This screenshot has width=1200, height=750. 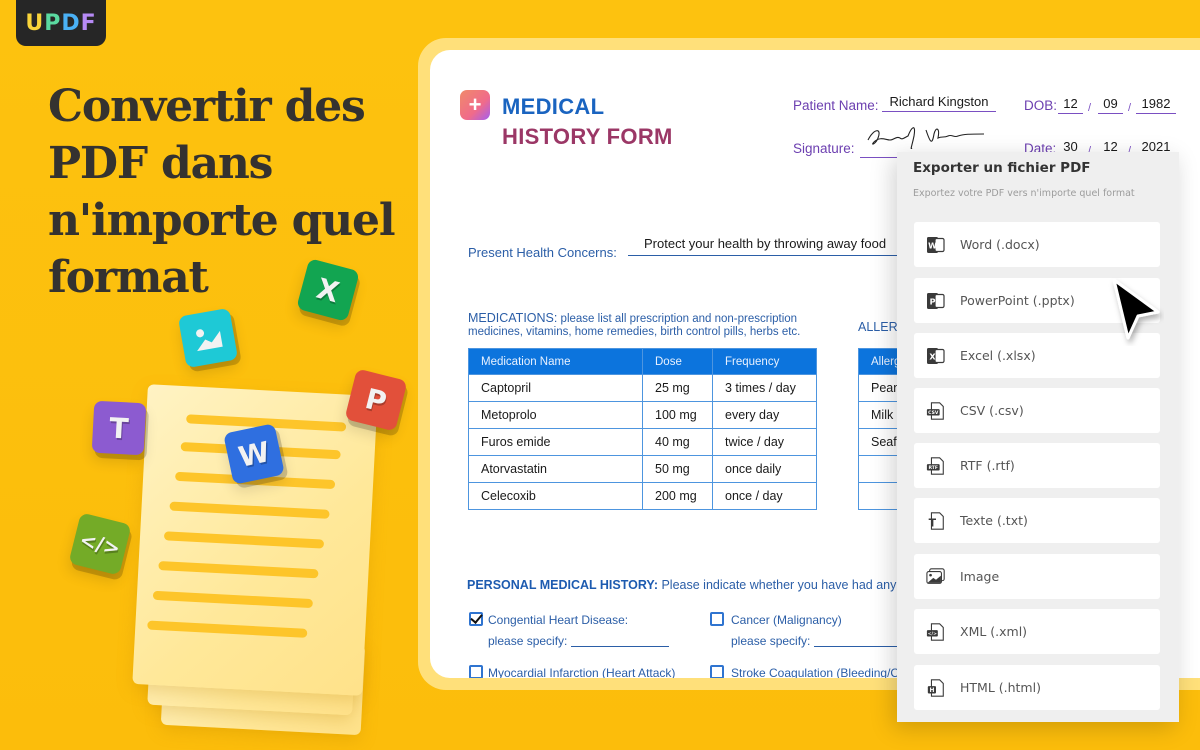 I want to click on export-option-word: W Word (.docx), so click(x=1037, y=244).